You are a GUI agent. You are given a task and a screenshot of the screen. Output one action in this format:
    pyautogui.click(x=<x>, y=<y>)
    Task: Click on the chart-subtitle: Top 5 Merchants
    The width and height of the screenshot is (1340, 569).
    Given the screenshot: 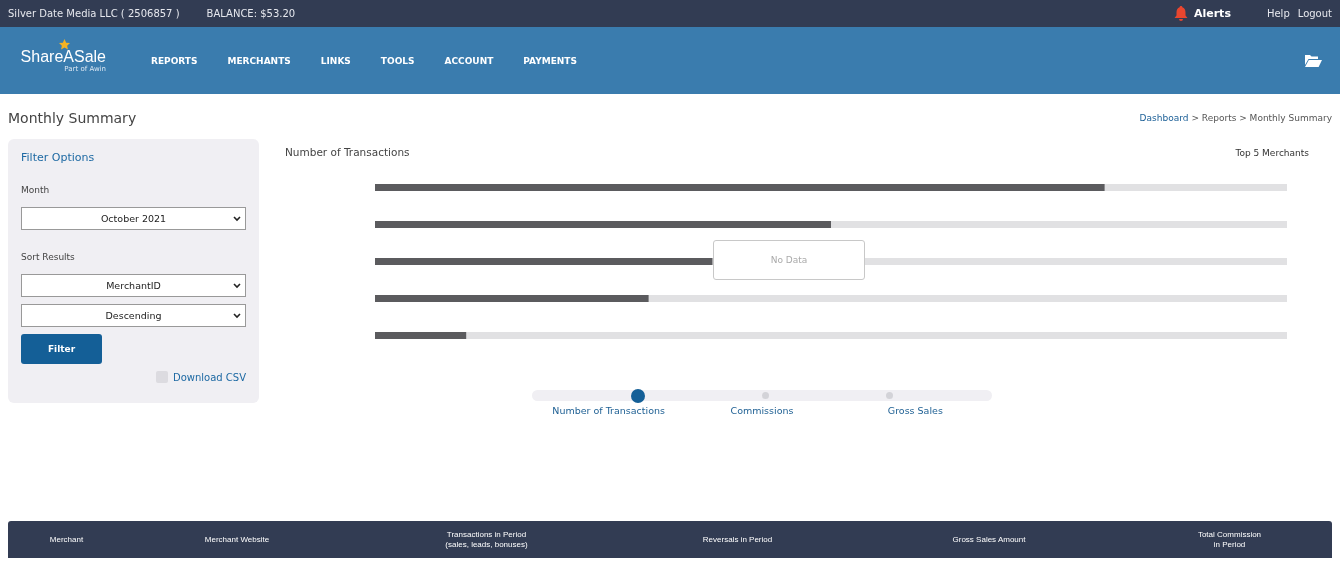 What is the action you would take?
    pyautogui.click(x=1272, y=153)
    